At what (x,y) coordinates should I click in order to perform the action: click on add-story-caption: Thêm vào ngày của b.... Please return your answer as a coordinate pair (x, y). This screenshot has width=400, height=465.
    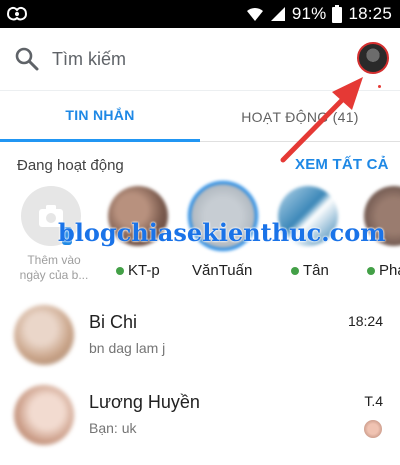
    Looking at the image, I should click on (54, 268).